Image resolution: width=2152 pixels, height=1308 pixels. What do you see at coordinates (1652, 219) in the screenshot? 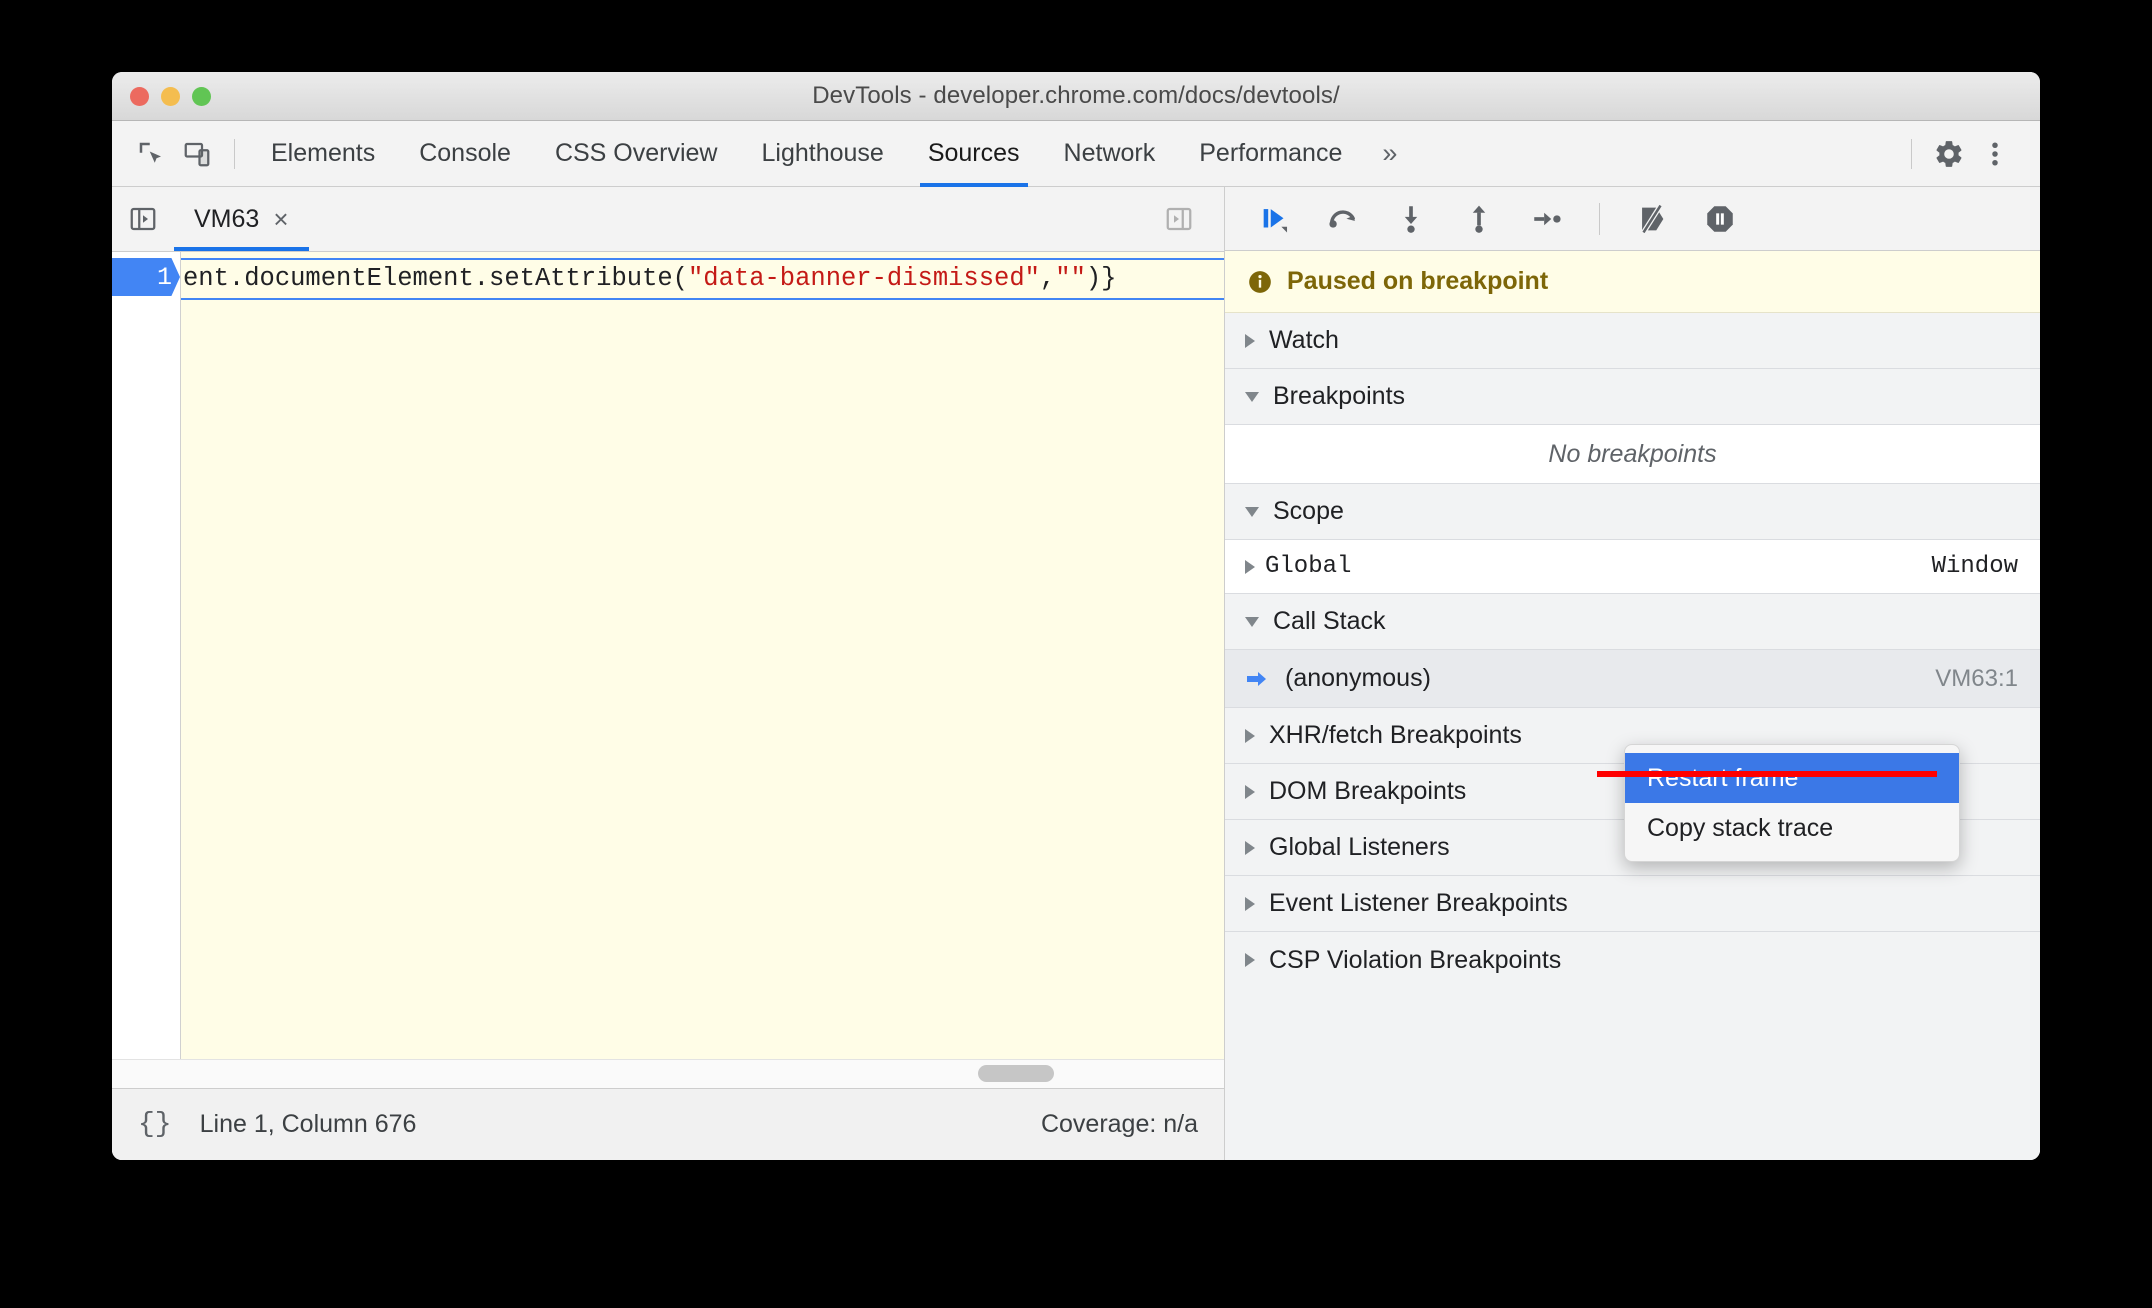
I see `deactivate-breakpoints-icon` at bounding box center [1652, 219].